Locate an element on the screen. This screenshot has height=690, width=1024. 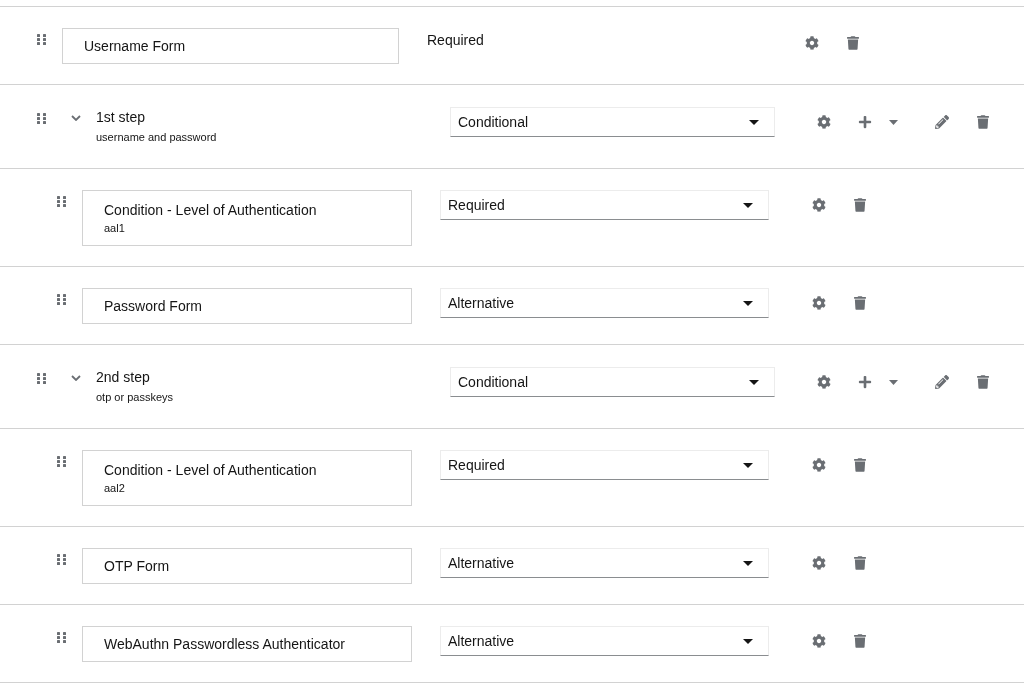
flow-name: 2nd step is located at coordinates (123, 377).